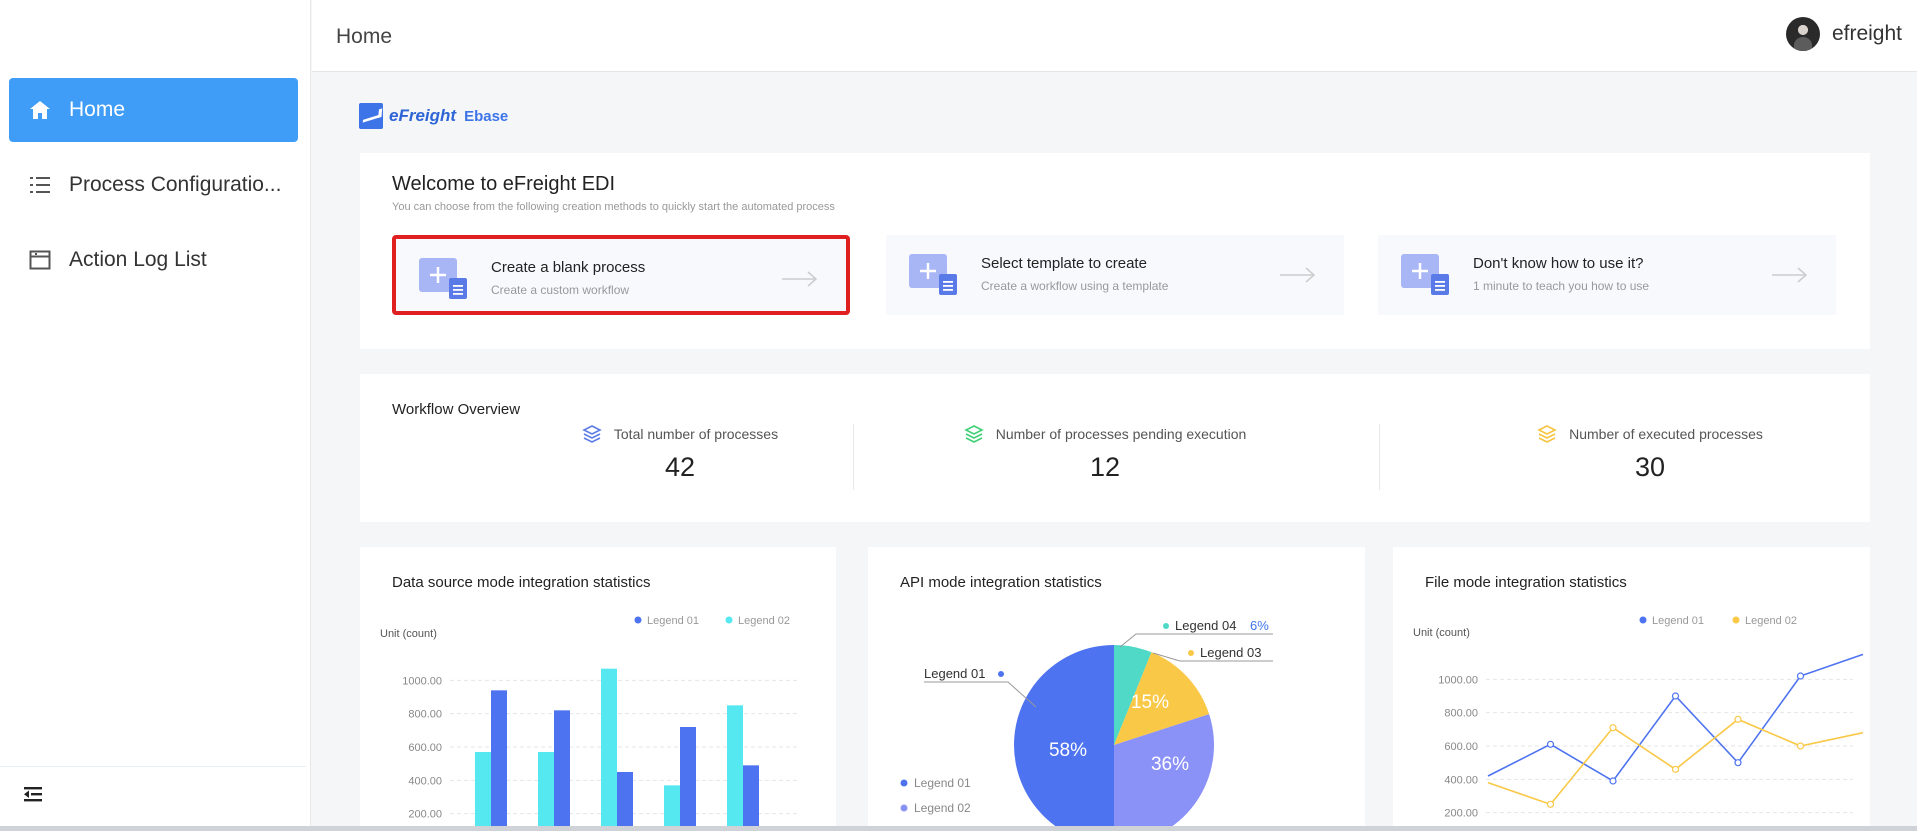  I want to click on top-header: Home efreight, so click(1114, 36).